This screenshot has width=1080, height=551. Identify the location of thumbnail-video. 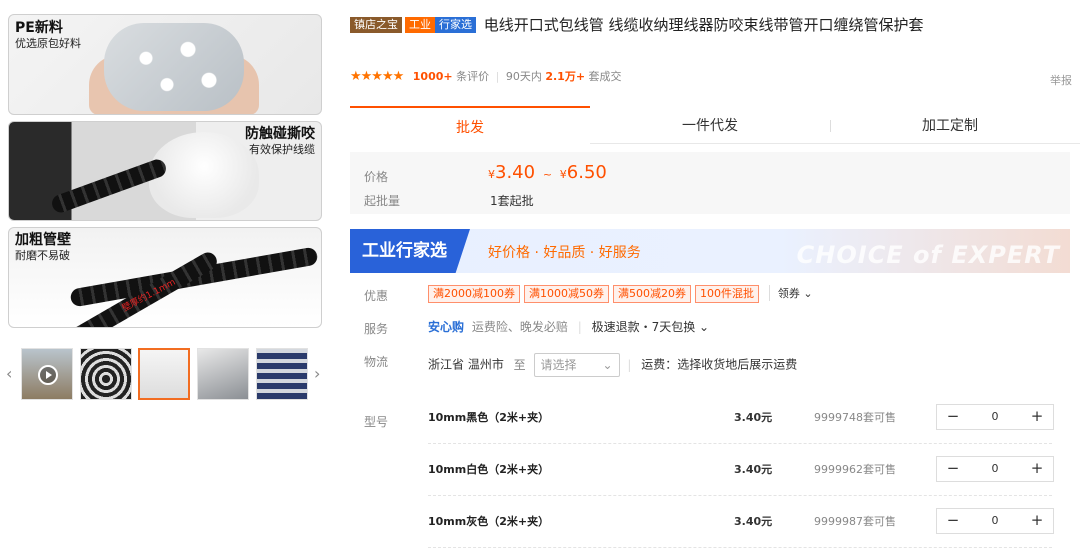
(47, 374).